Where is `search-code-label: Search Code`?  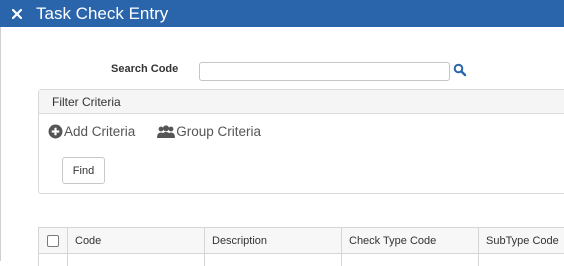 search-code-label: Search Code is located at coordinates (145, 69).